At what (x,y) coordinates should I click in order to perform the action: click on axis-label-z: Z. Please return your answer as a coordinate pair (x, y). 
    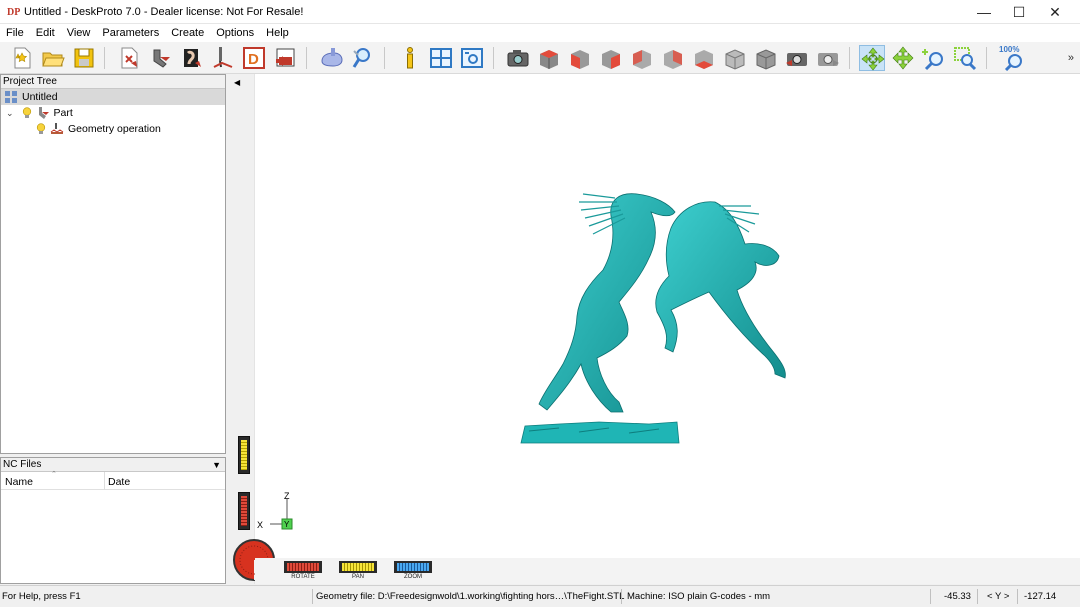
    Looking at the image, I should click on (287, 496).